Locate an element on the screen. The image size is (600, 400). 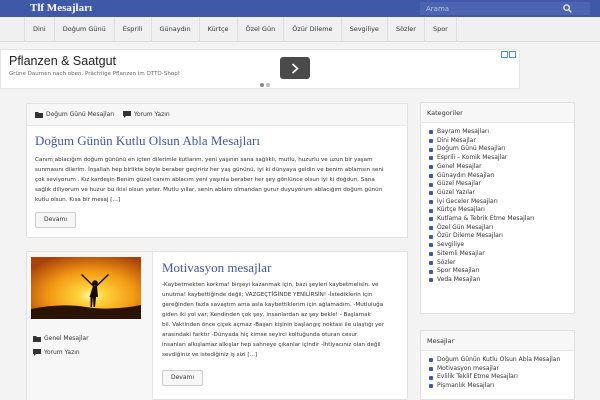
category-item: Esprili – Komik Mesajlar is located at coordinates (501, 158).